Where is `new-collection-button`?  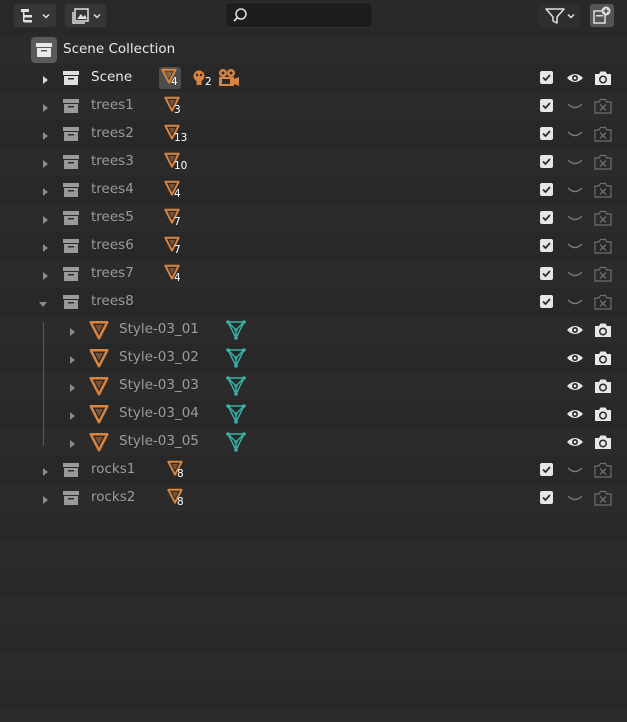 new-collection-button is located at coordinates (602, 15).